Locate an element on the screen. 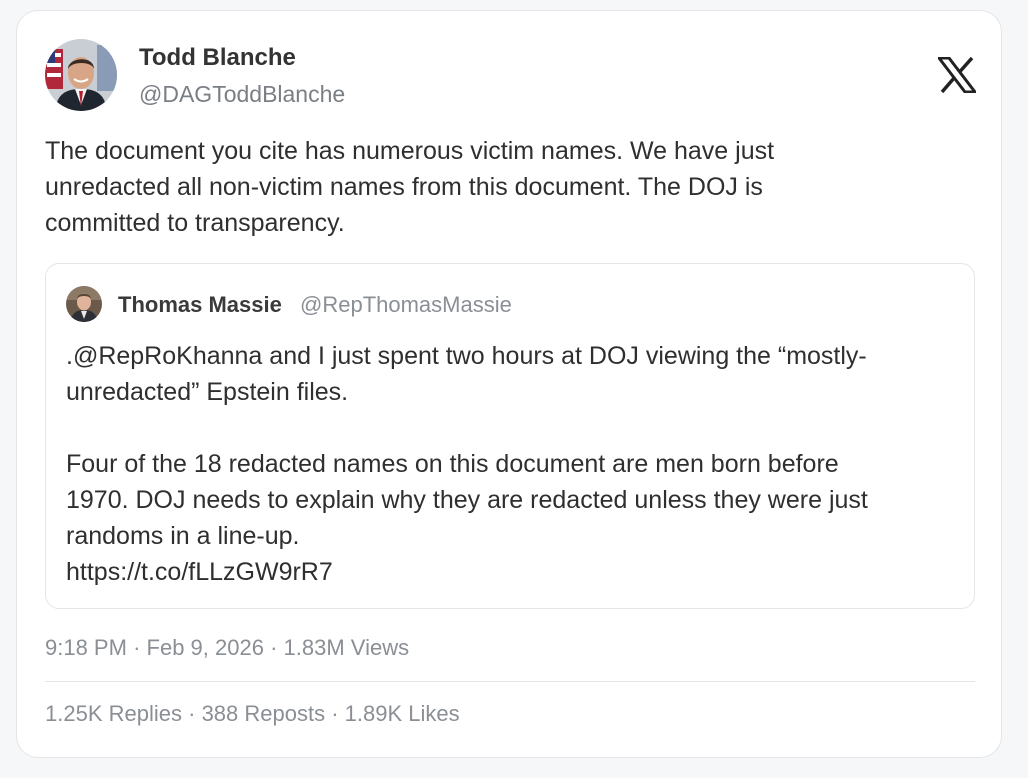 The height and width of the screenshot is (778, 1028). quoted-tweet-link: https://t.co/fLLzGW9rR7 is located at coordinates (199, 572).